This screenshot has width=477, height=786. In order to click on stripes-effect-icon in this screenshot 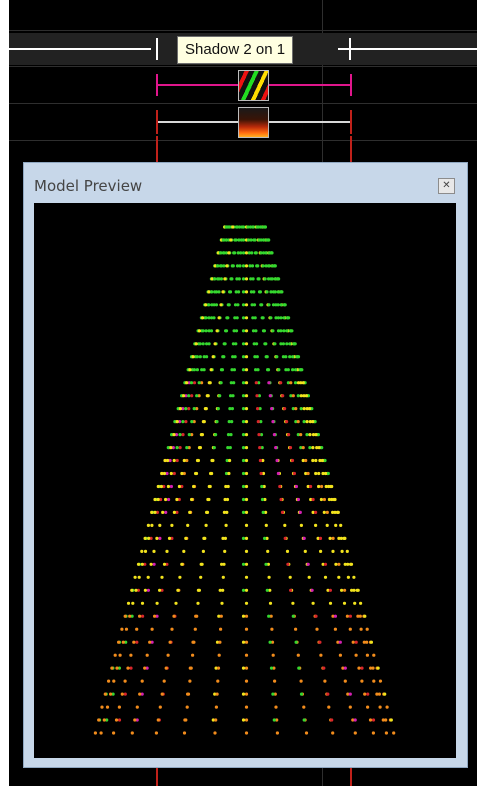, I will do `click(253, 85)`.